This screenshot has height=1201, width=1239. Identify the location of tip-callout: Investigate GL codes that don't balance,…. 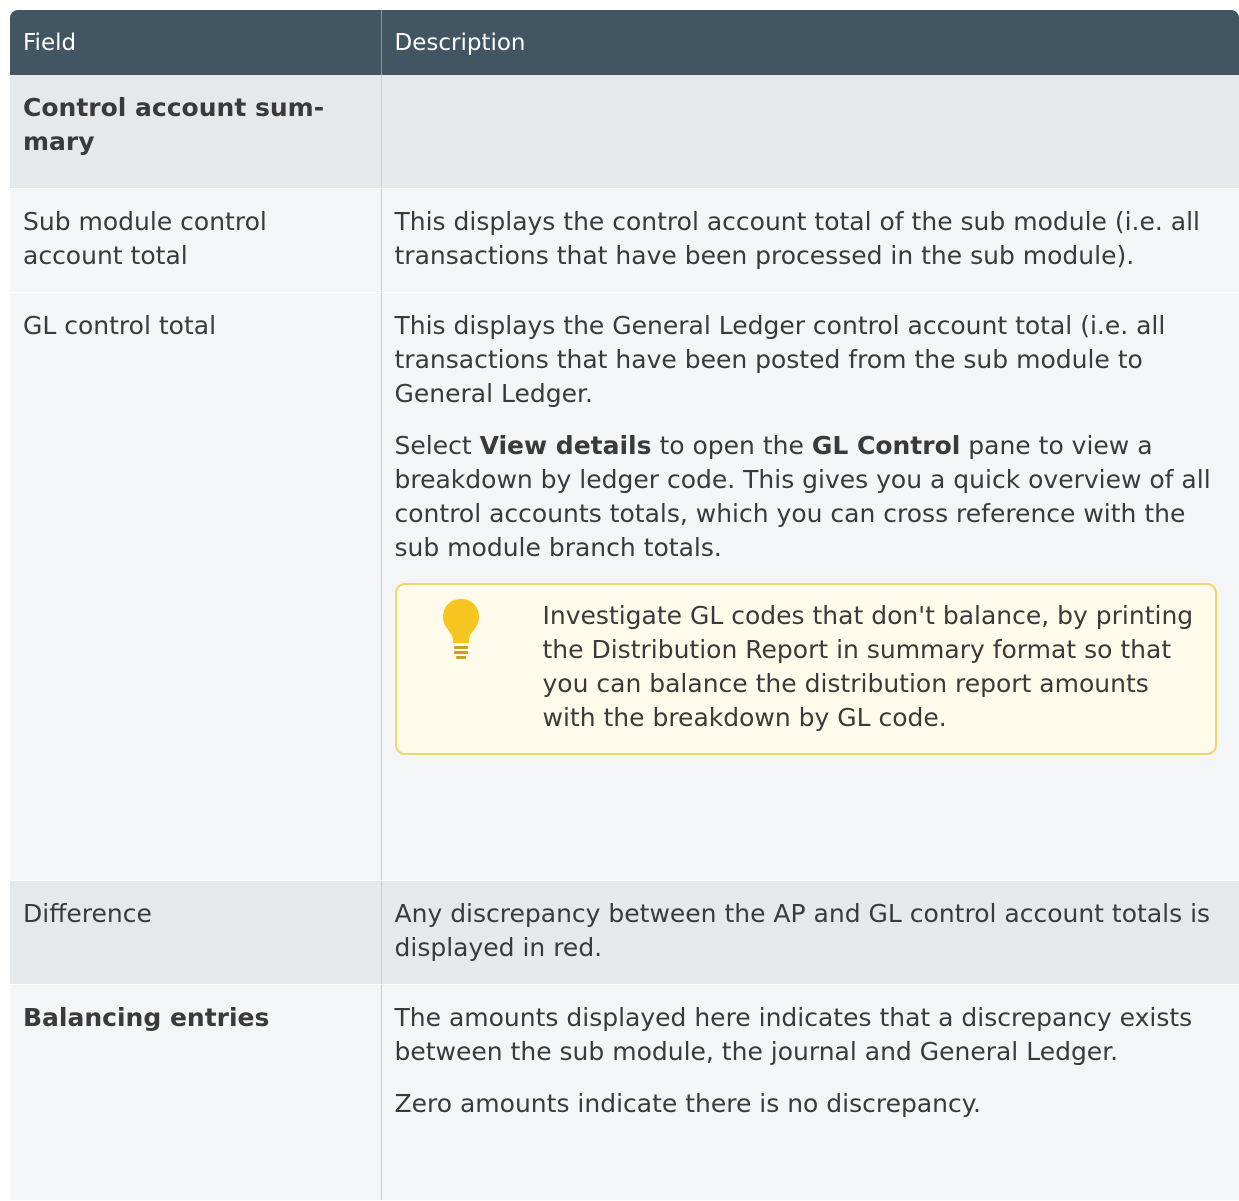
(805, 668).